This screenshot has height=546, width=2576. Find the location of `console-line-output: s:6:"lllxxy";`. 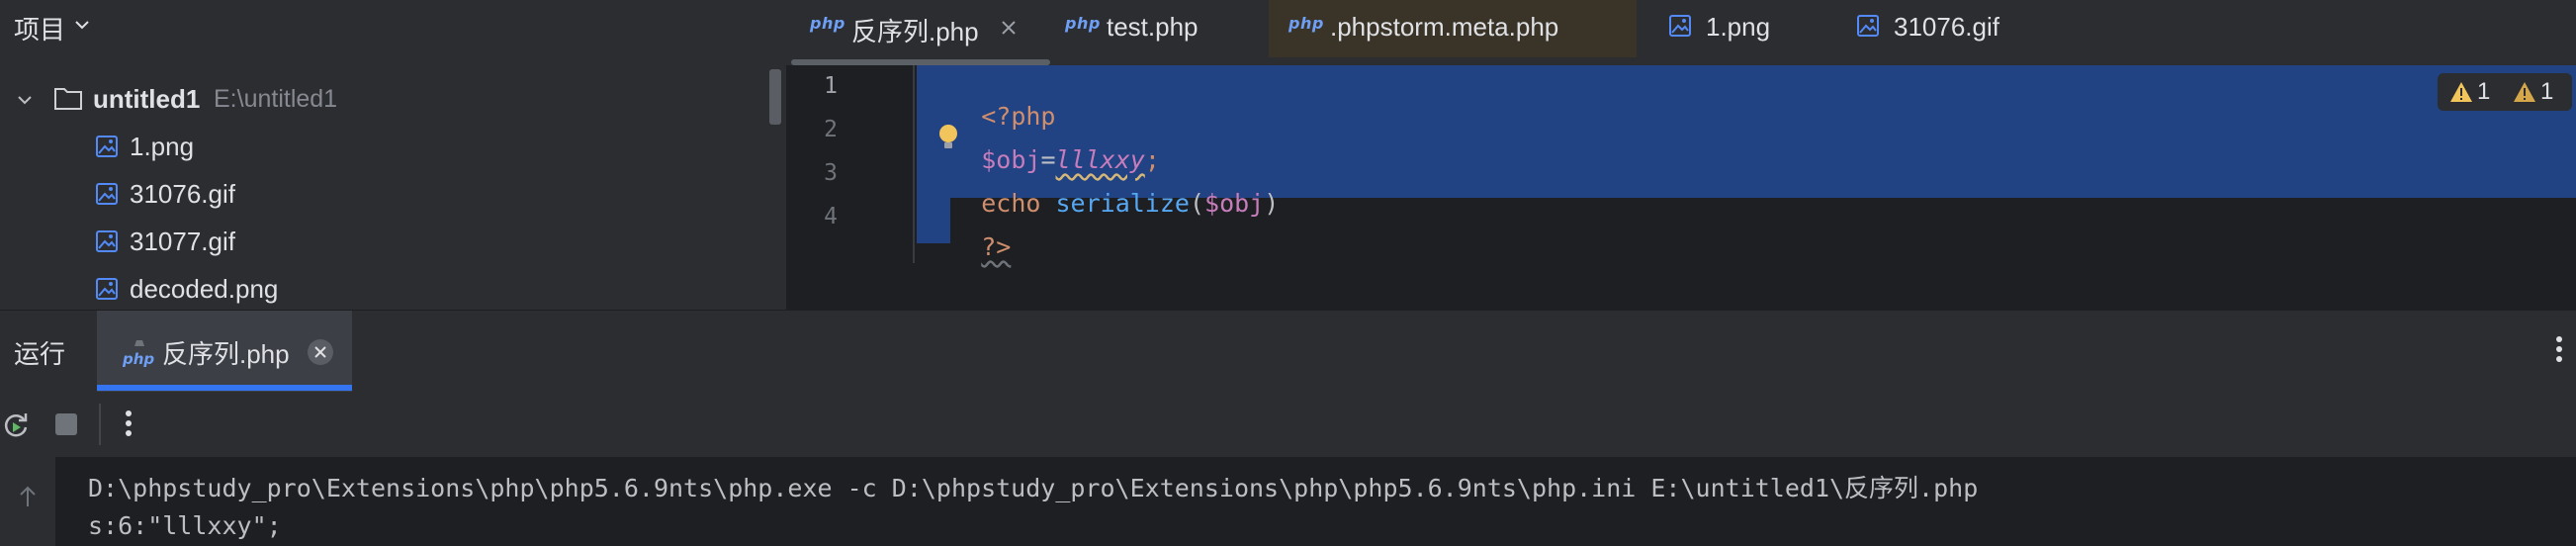

console-line-output: s:6:"lllxxy"; is located at coordinates (185, 525).